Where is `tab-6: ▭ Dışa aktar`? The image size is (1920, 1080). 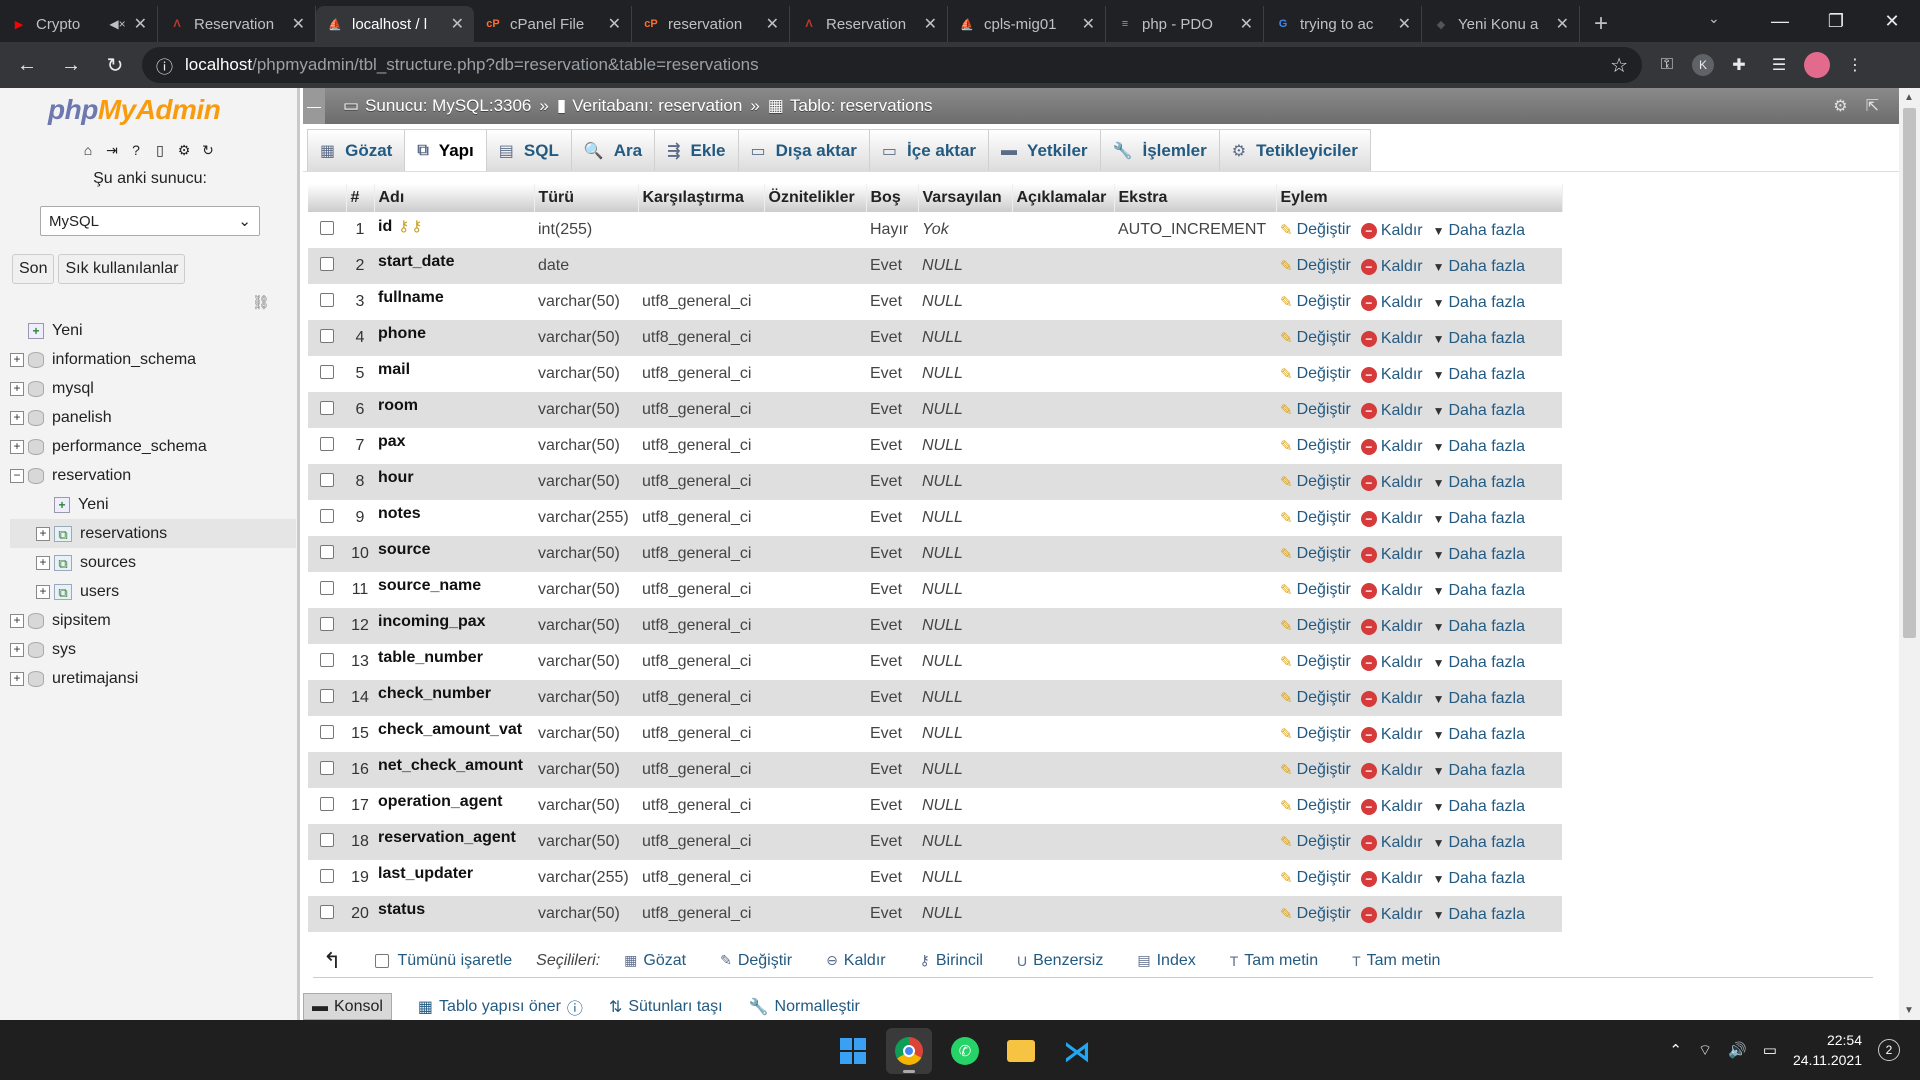 tab-6: ▭ Dışa aktar is located at coordinates (803, 150).